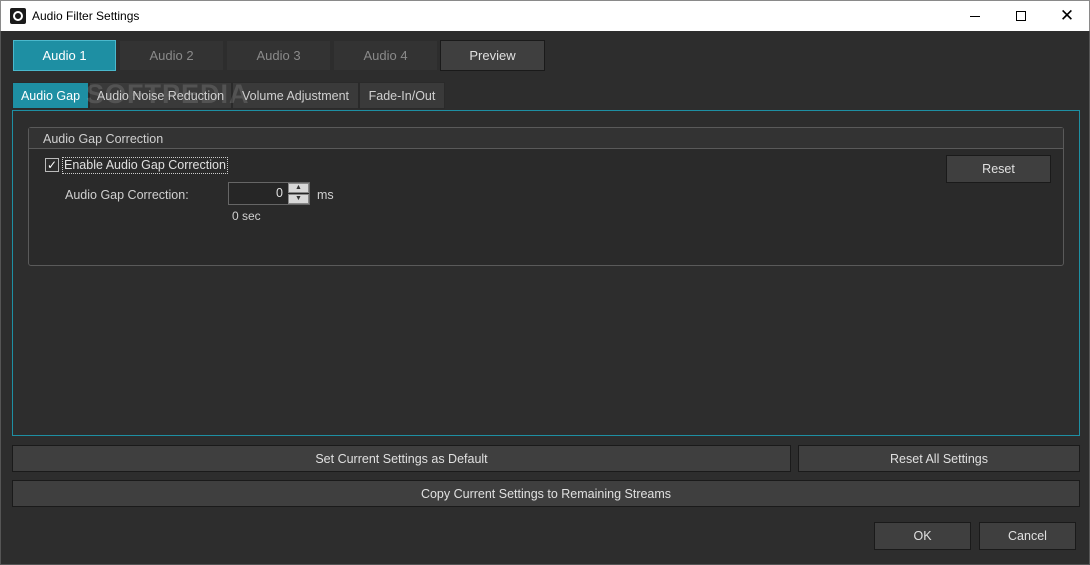 The image size is (1090, 565). What do you see at coordinates (325, 195) in the screenshot?
I see `gap-correction-unit: ms` at bounding box center [325, 195].